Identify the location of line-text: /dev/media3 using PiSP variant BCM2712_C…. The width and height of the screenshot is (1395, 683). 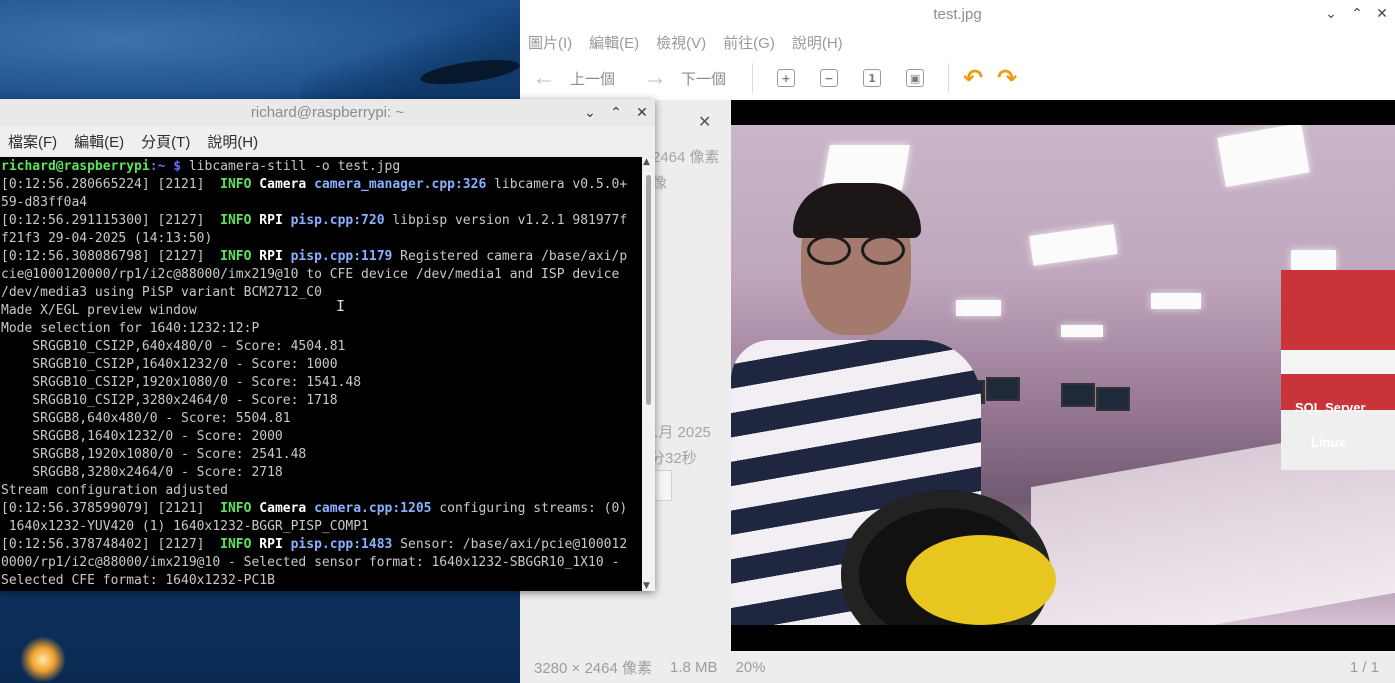
(161, 292).